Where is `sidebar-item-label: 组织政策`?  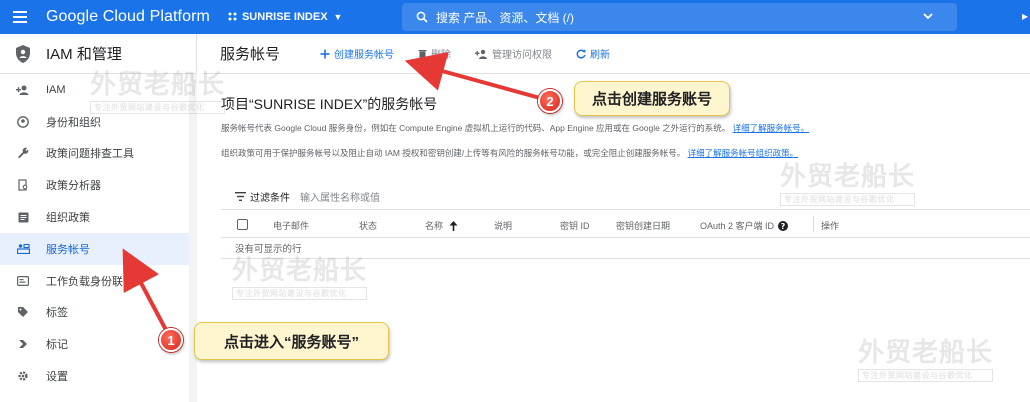
sidebar-item-label: 组织政策 is located at coordinates (68, 218).